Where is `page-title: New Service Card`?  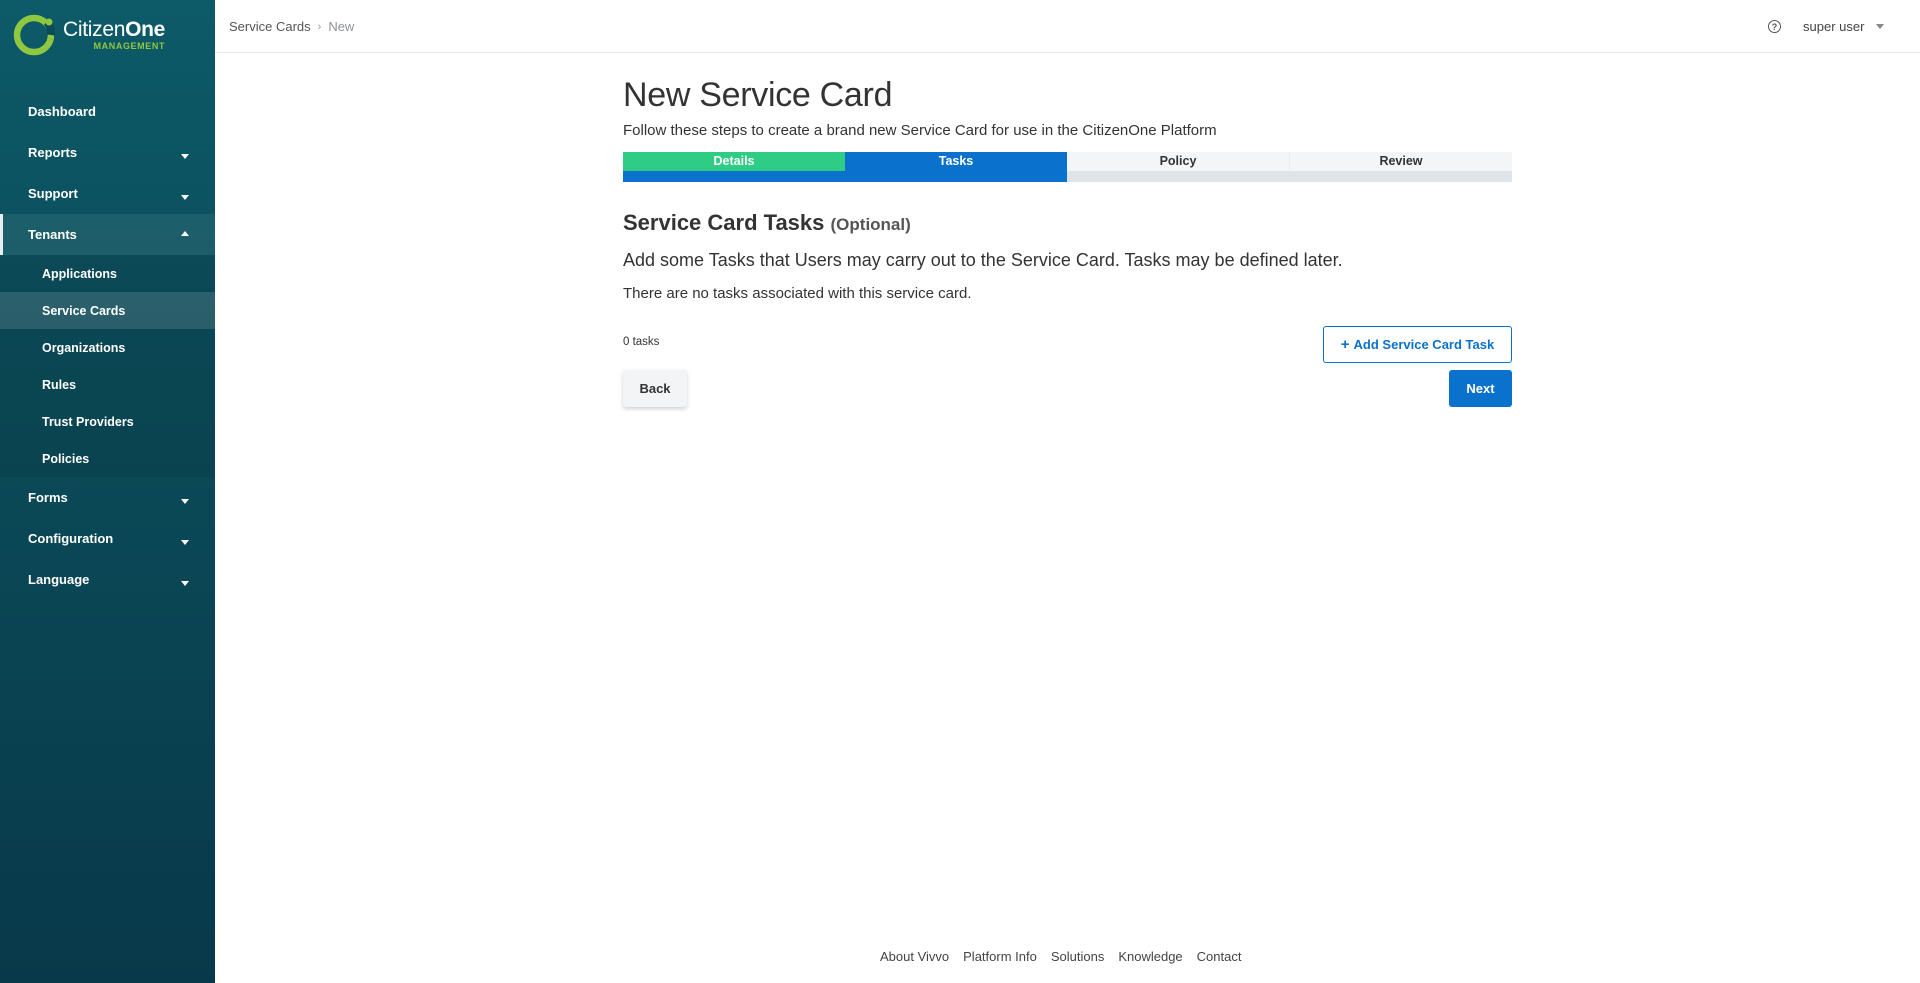
page-title: New Service Card is located at coordinates (758, 95).